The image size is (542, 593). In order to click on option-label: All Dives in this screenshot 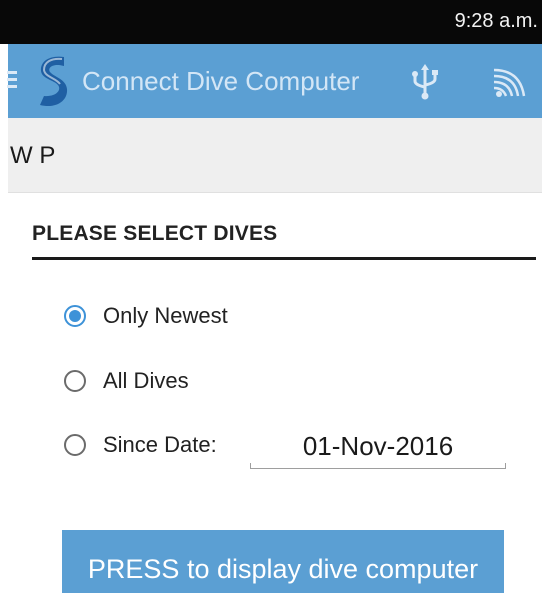, I will do `click(146, 380)`.